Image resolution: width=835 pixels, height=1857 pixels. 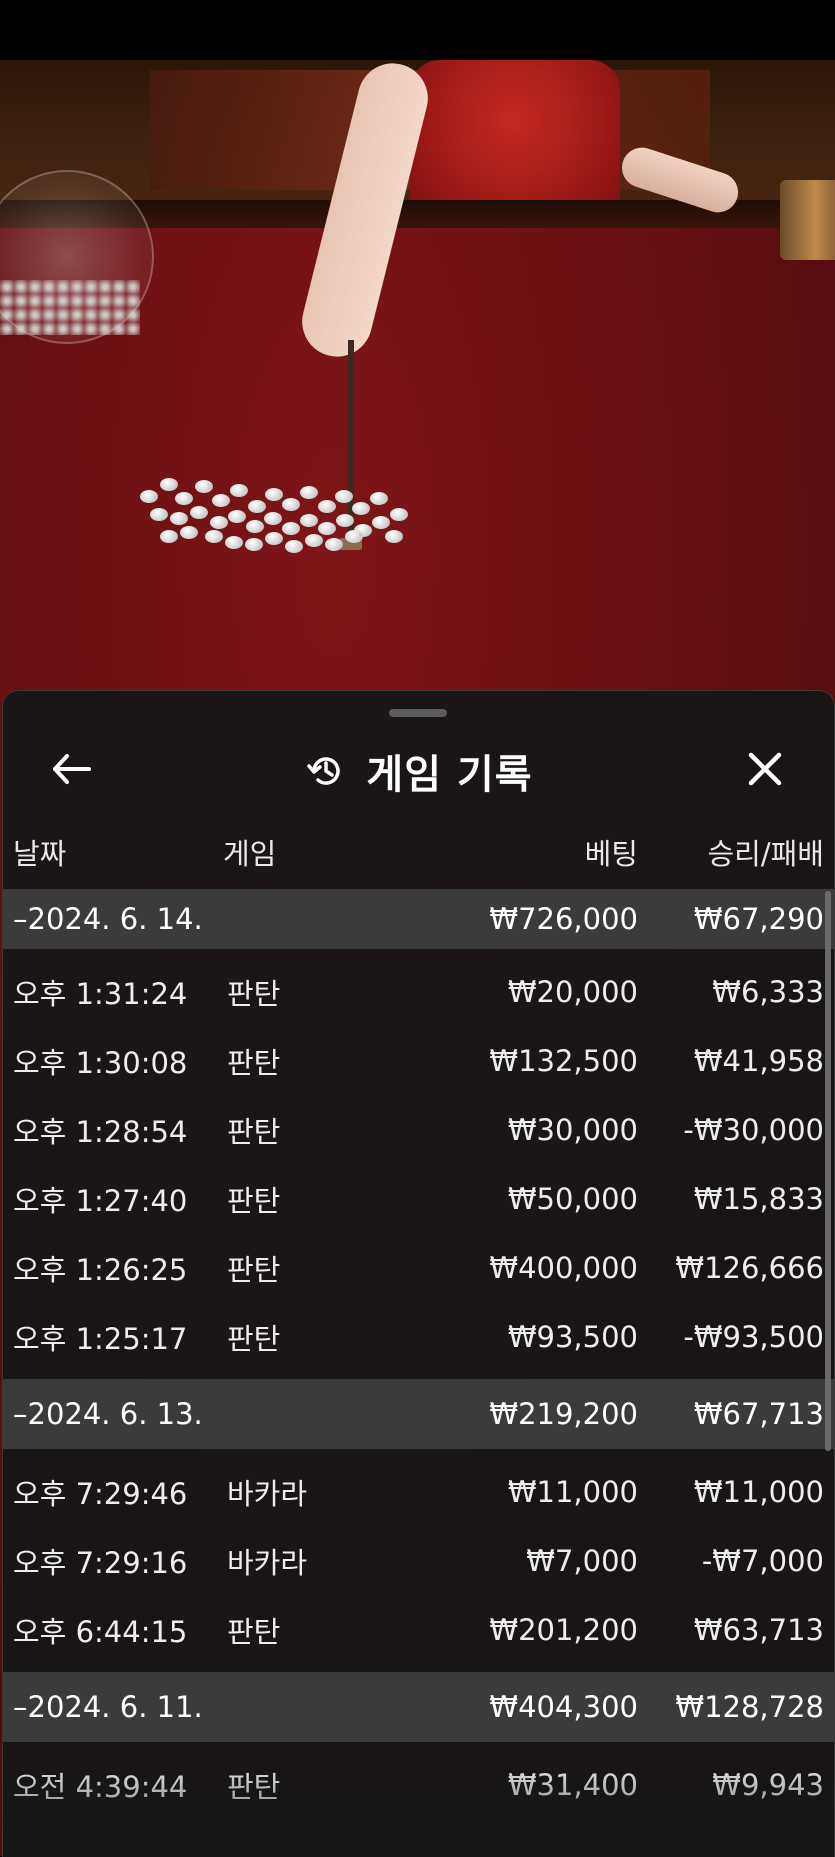 What do you see at coordinates (418, 1336) in the screenshot?
I see `history-row: 오후 1:25:17 판탄 ₩93,500 -₩93,500` at bounding box center [418, 1336].